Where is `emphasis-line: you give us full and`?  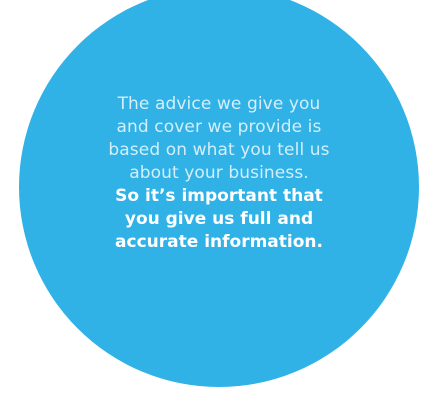 emphasis-line: you give us full and is located at coordinates (219, 219).